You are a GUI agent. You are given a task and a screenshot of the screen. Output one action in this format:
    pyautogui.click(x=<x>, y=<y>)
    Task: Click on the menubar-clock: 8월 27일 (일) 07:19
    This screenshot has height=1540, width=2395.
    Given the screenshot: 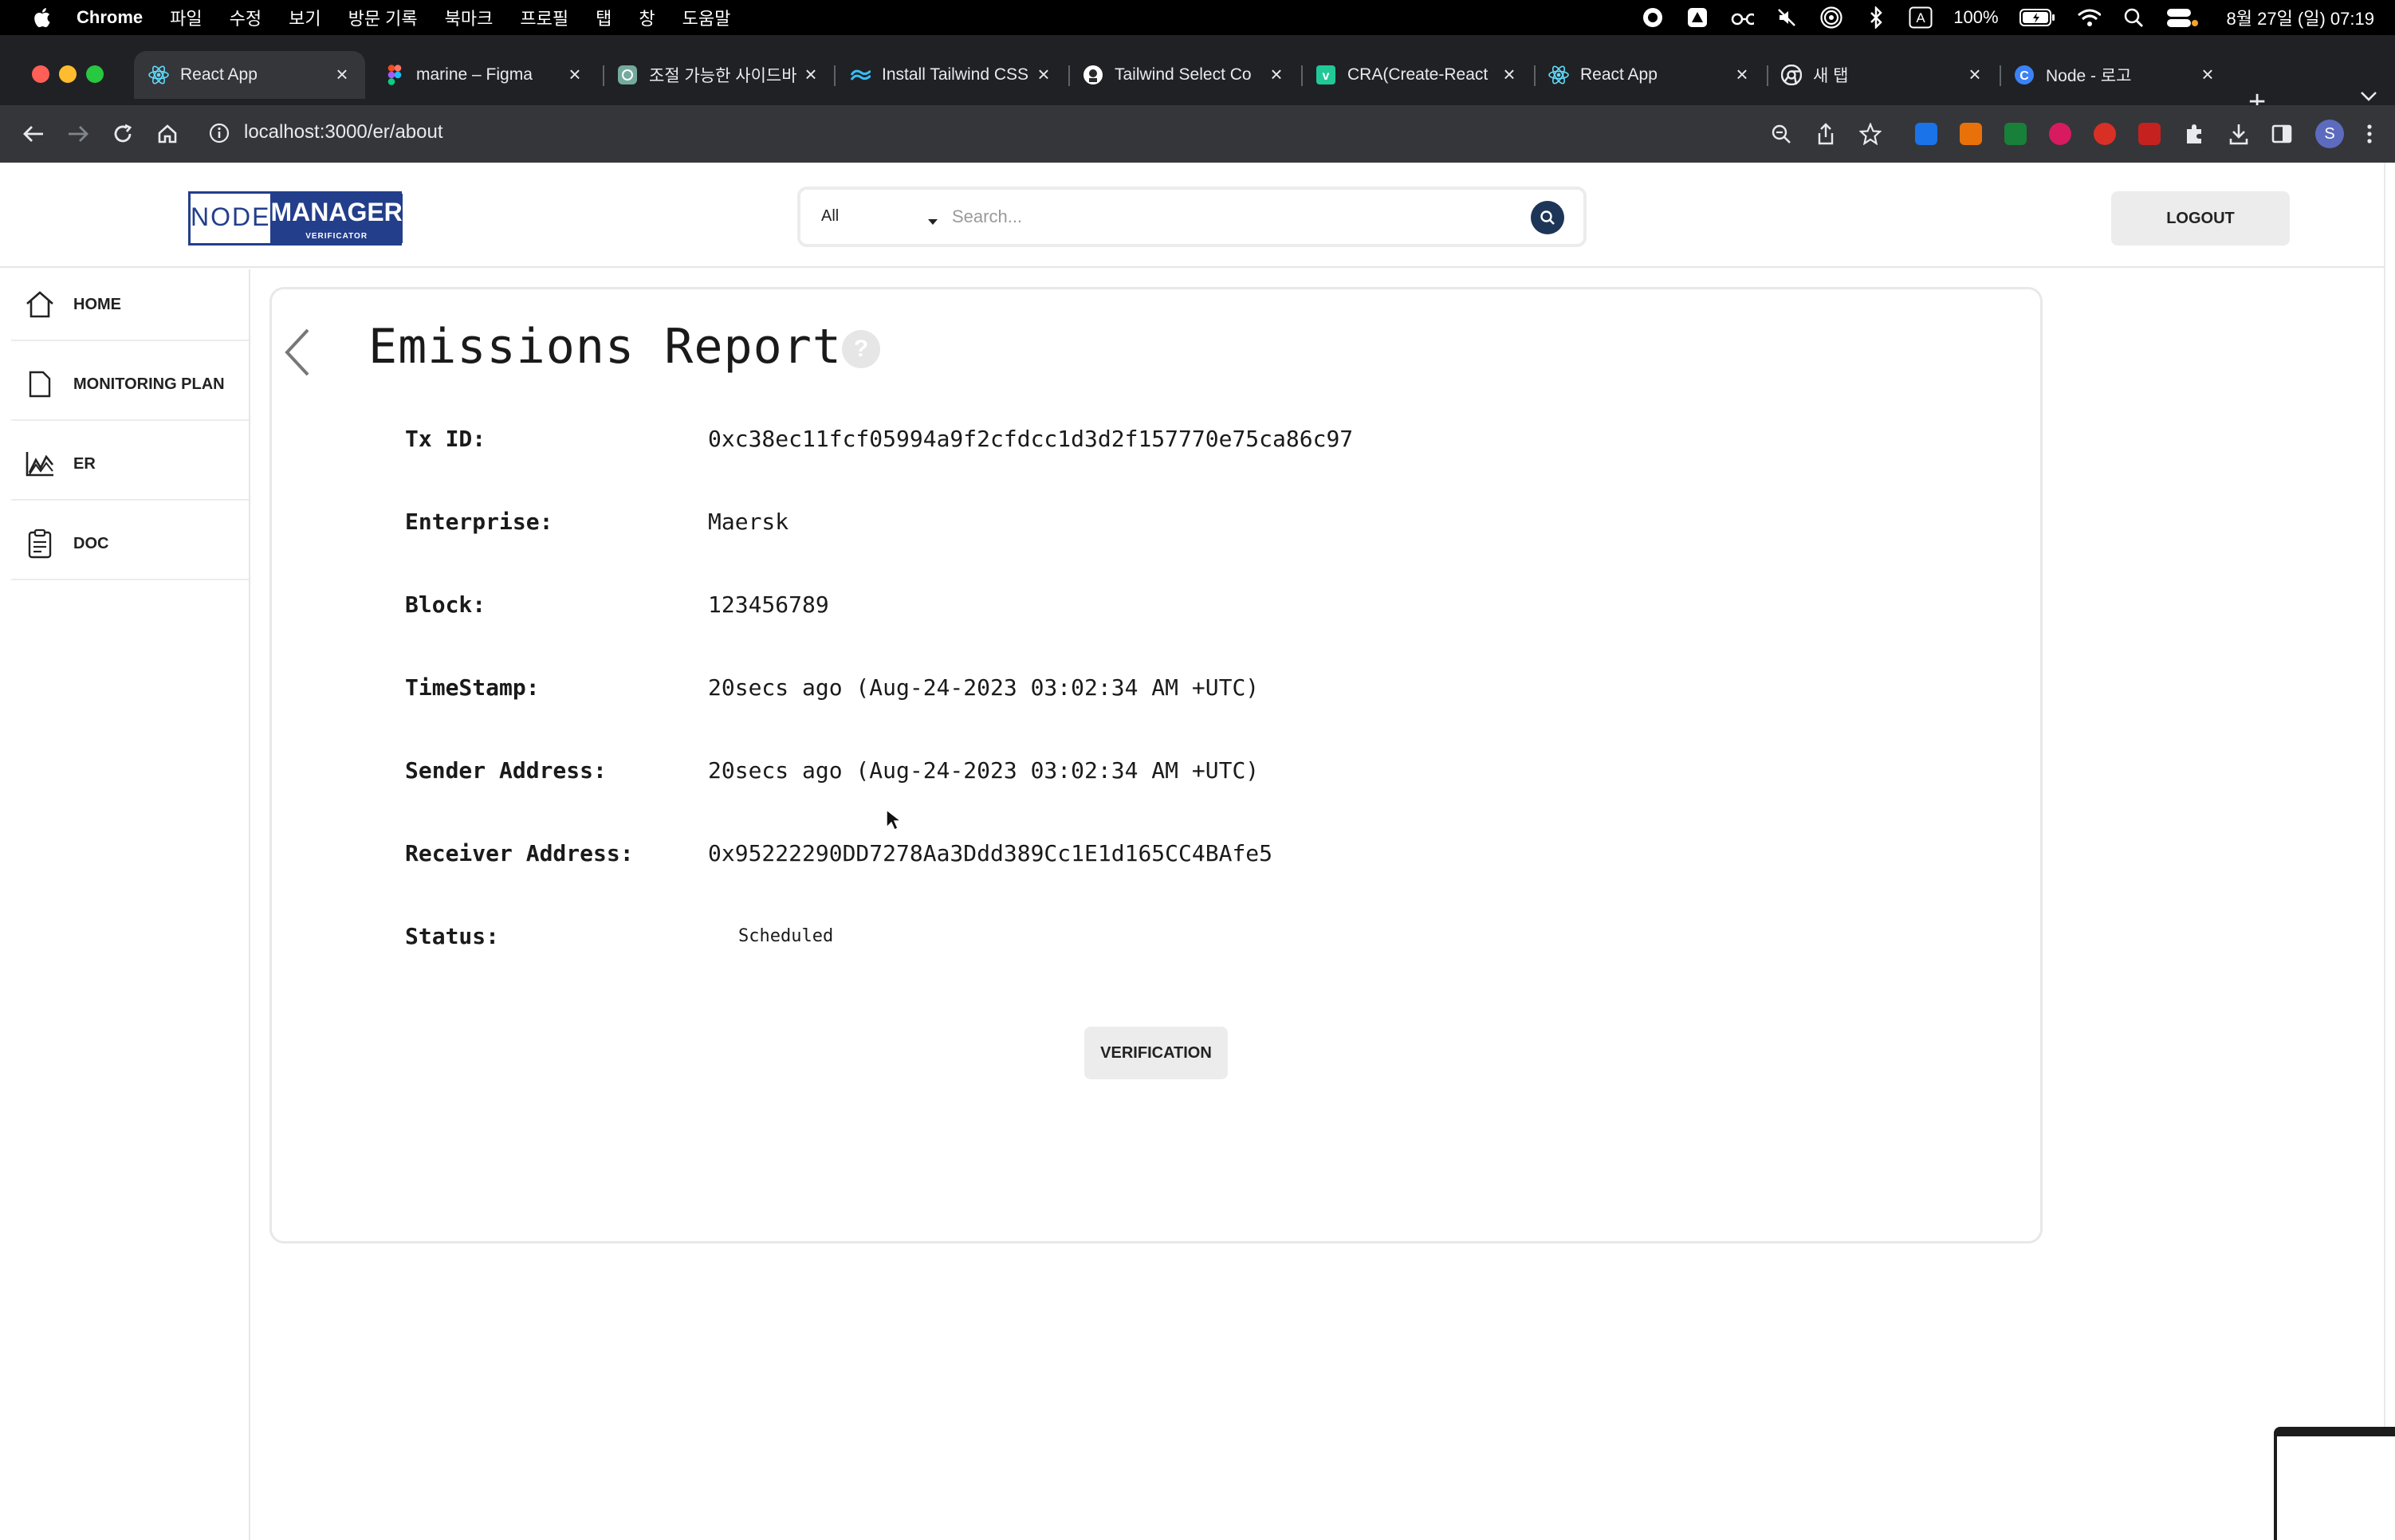 What is the action you would take?
    pyautogui.click(x=2300, y=17)
    